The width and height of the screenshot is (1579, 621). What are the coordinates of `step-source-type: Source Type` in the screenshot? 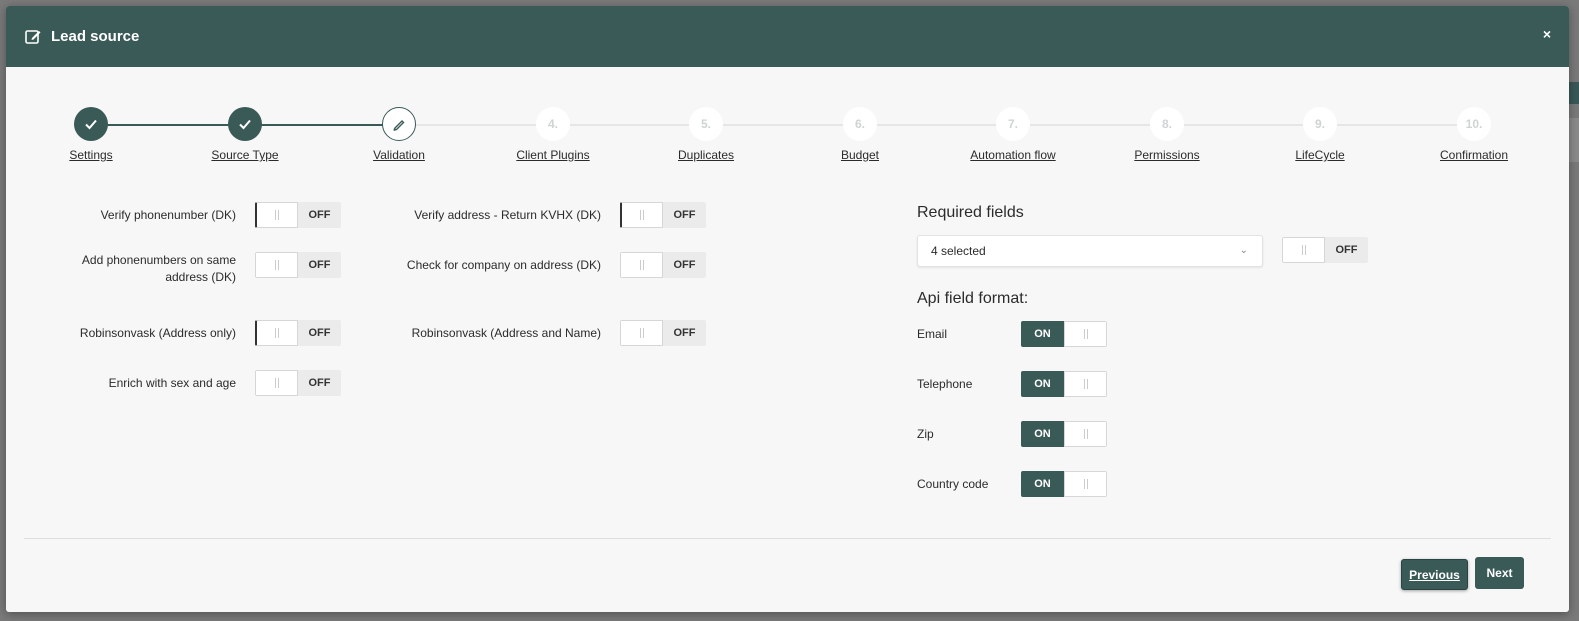 It's located at (245, 132).